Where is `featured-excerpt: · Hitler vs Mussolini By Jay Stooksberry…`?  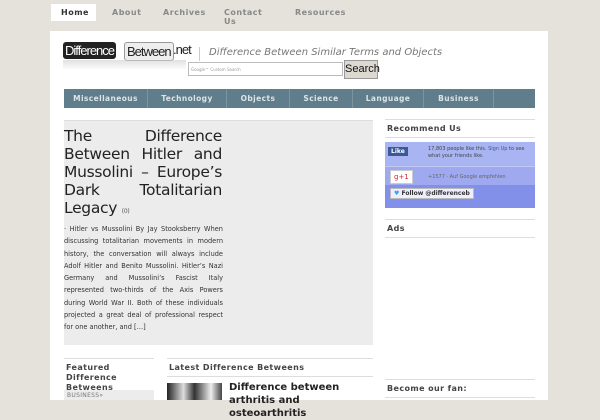 featured-excerpt: · Hitler vs Mussolini By Jay Stooksberry… is located at coordinates (143, 278).